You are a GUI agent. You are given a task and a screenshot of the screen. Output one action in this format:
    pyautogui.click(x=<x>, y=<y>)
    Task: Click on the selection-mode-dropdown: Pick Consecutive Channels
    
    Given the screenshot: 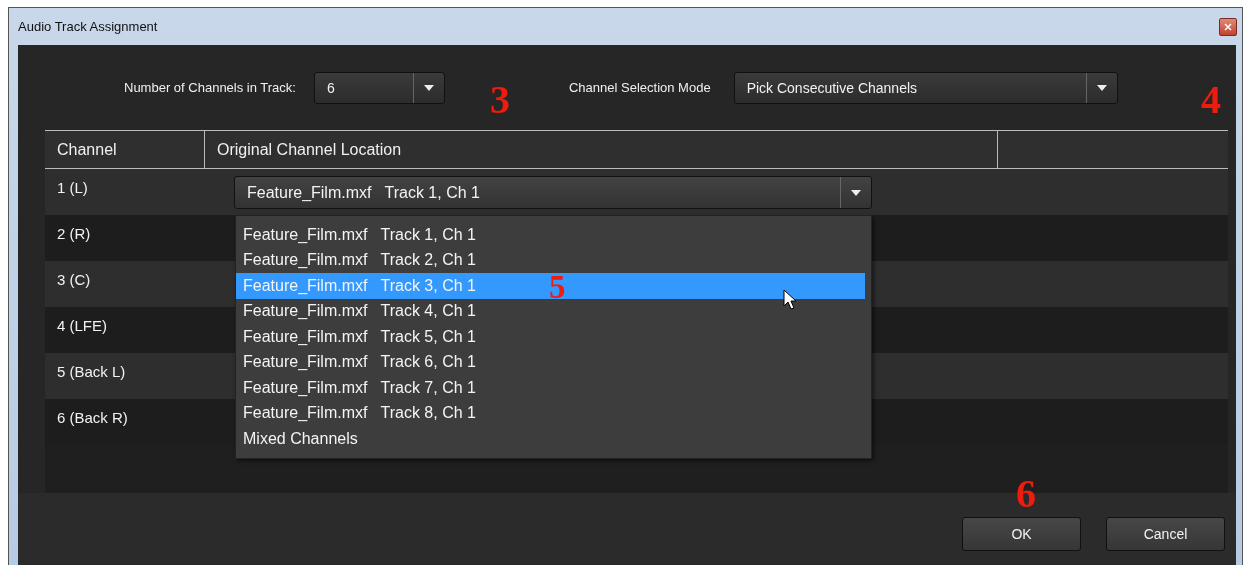 What is the action you would take?
    pyautogui.click(x=925, y=87)
    